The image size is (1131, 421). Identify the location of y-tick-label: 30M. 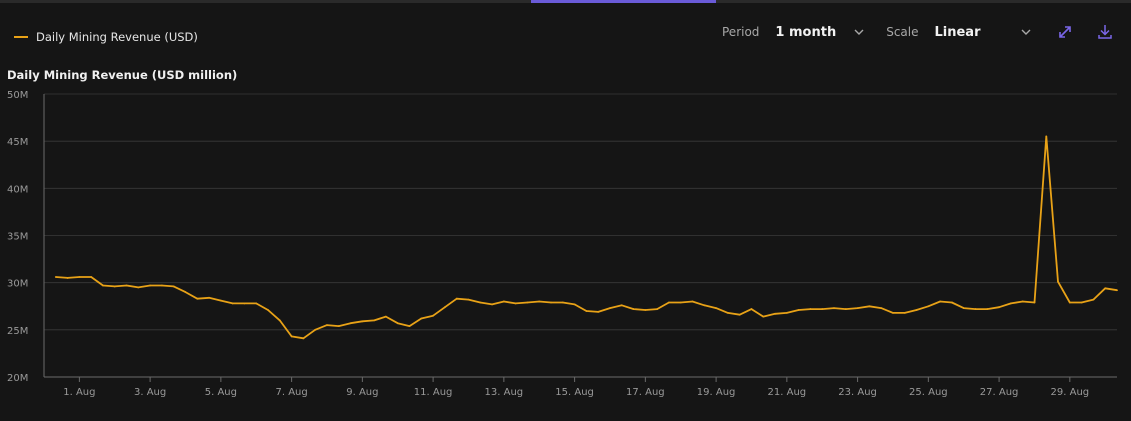
(17, 284).